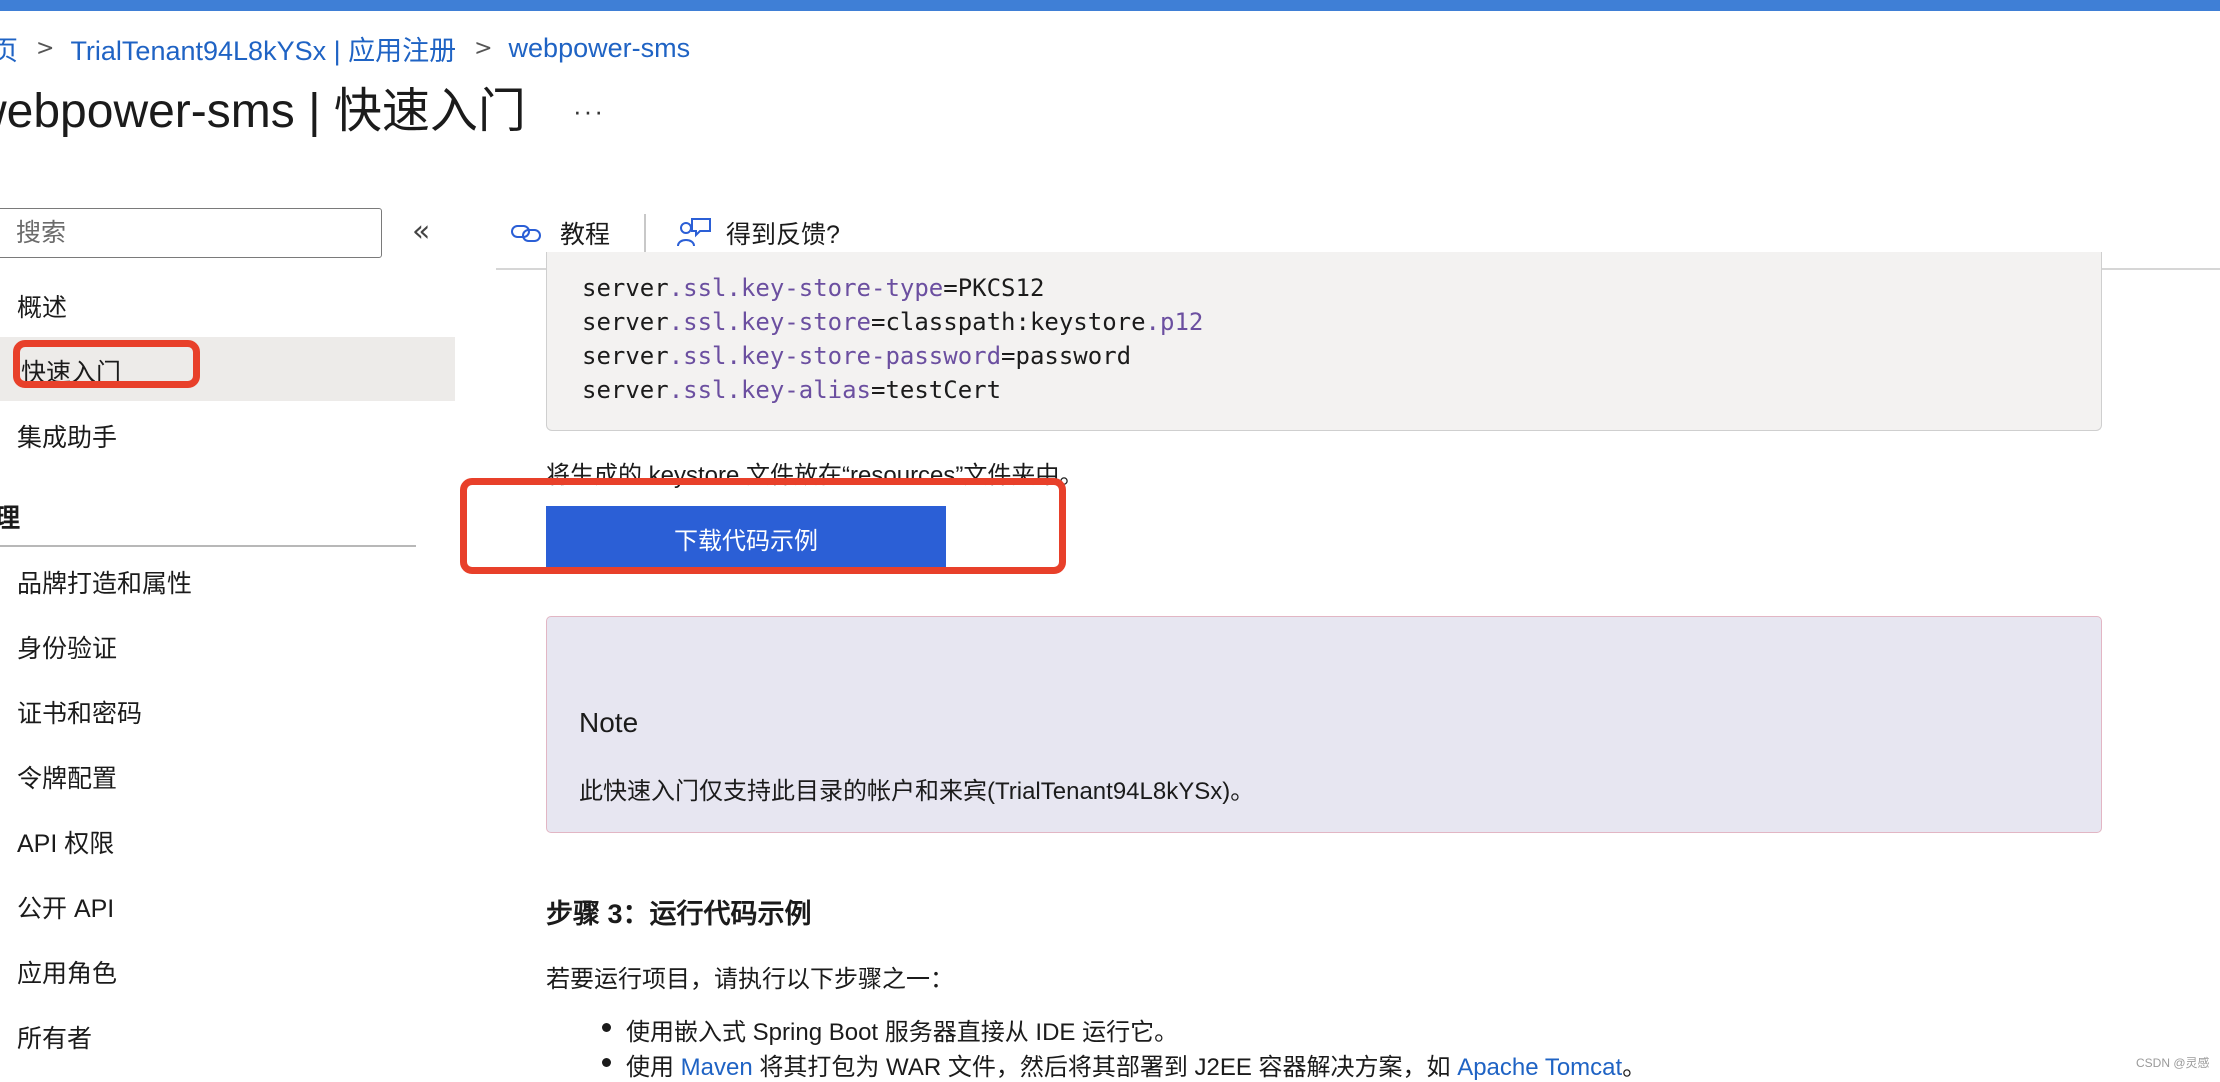 This screenshot has height=1082, width=2220. I want to click on breadcrumb-home: 页, so click(9, 48).